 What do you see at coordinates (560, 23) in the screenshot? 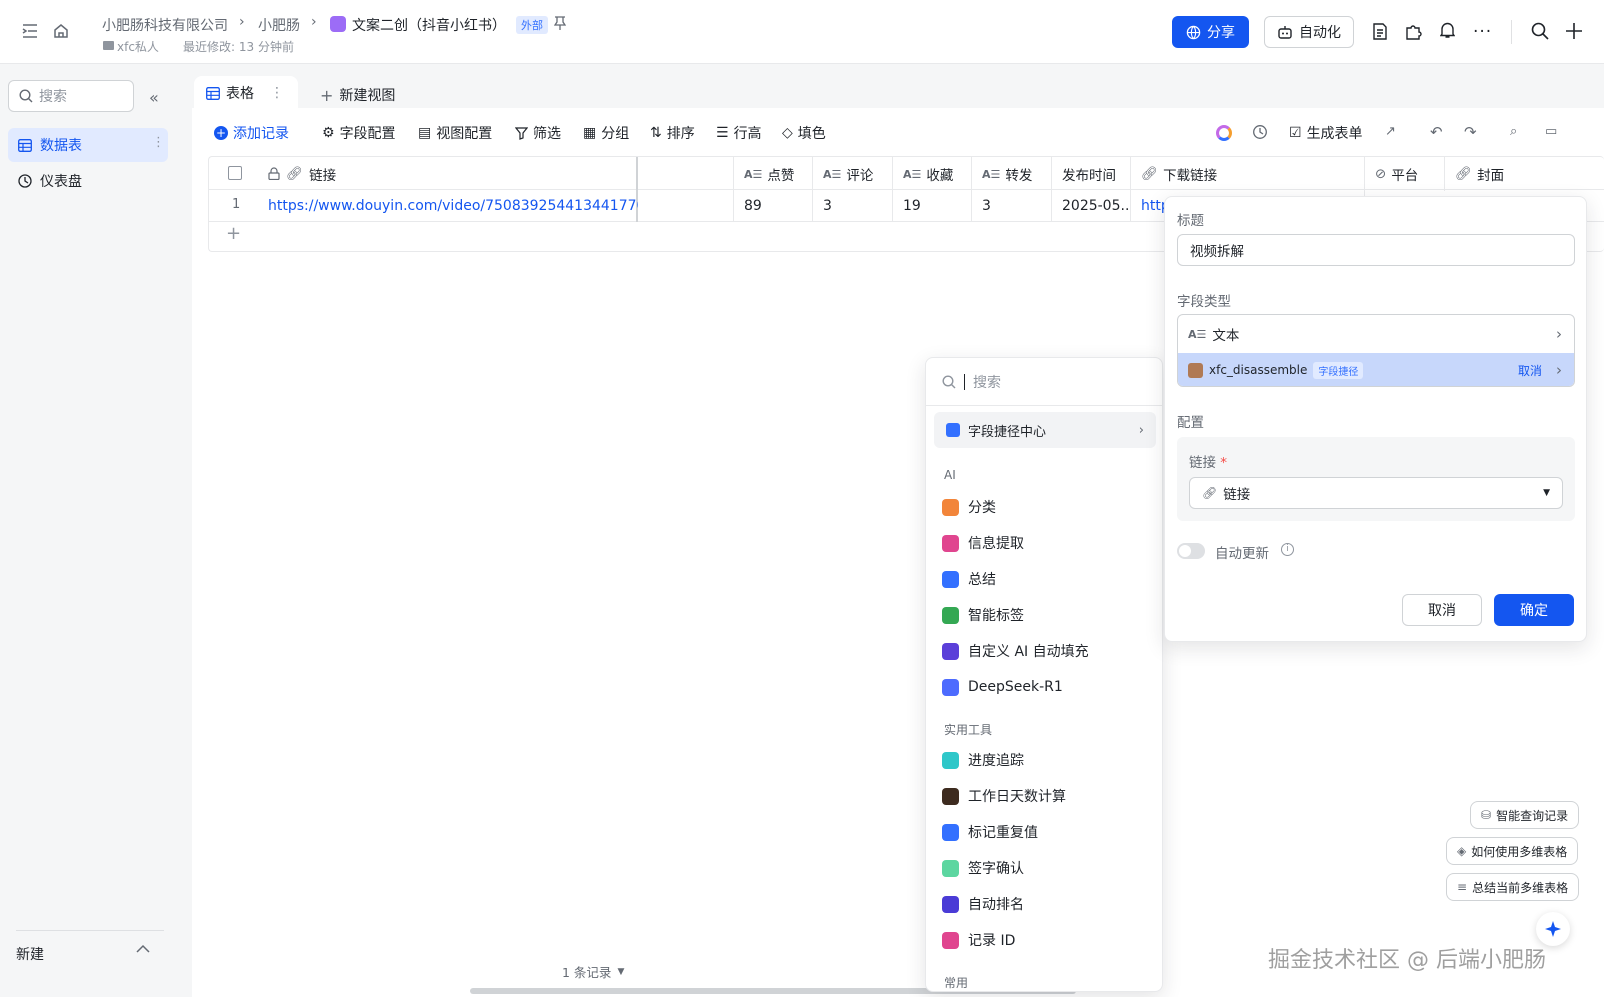
I see `pin-icon` at bounding box center [560, 23].